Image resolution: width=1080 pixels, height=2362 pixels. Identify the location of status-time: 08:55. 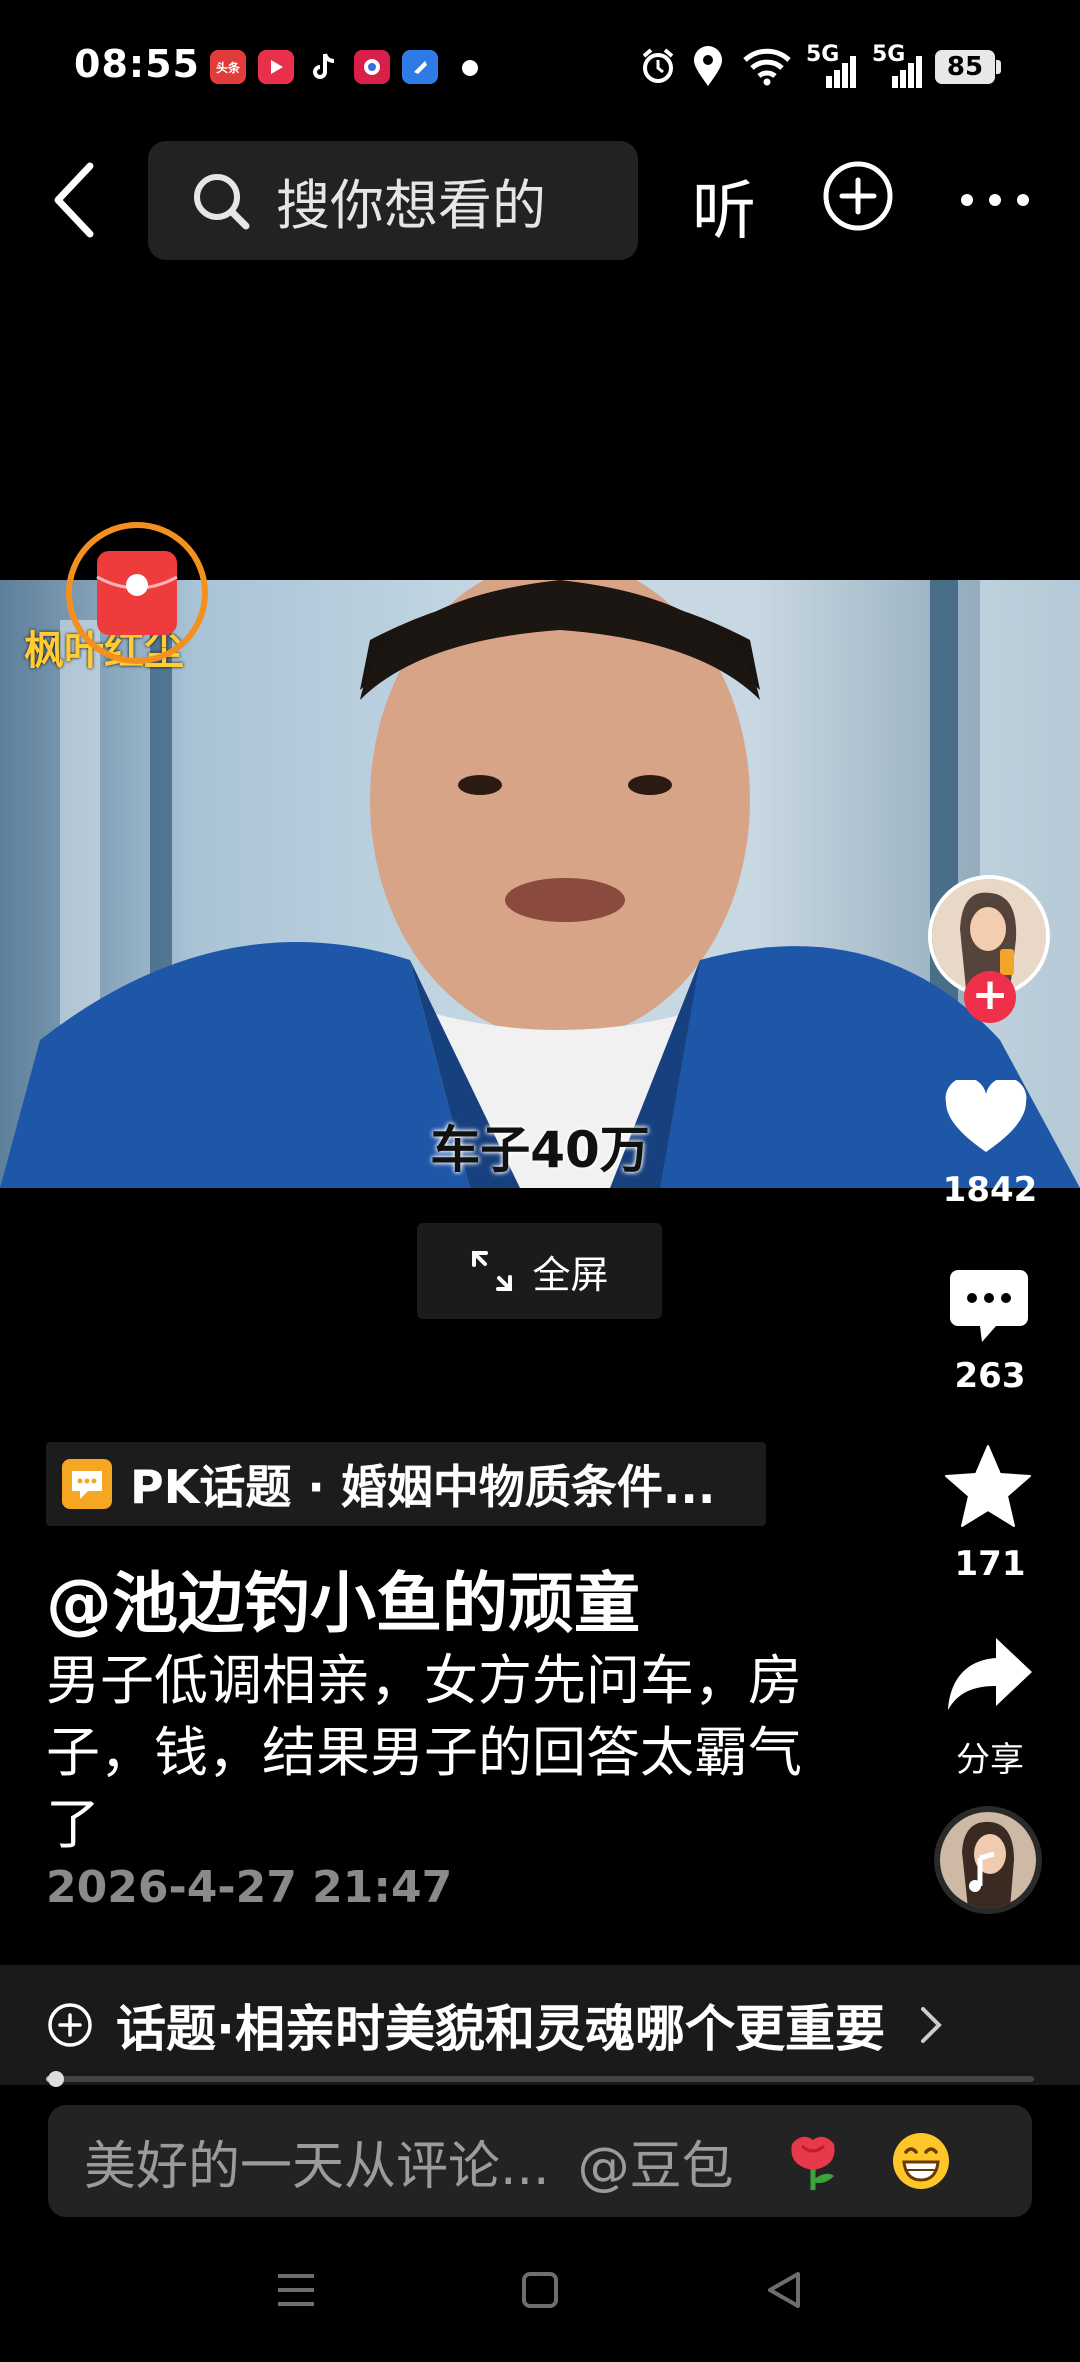
(137, 64).